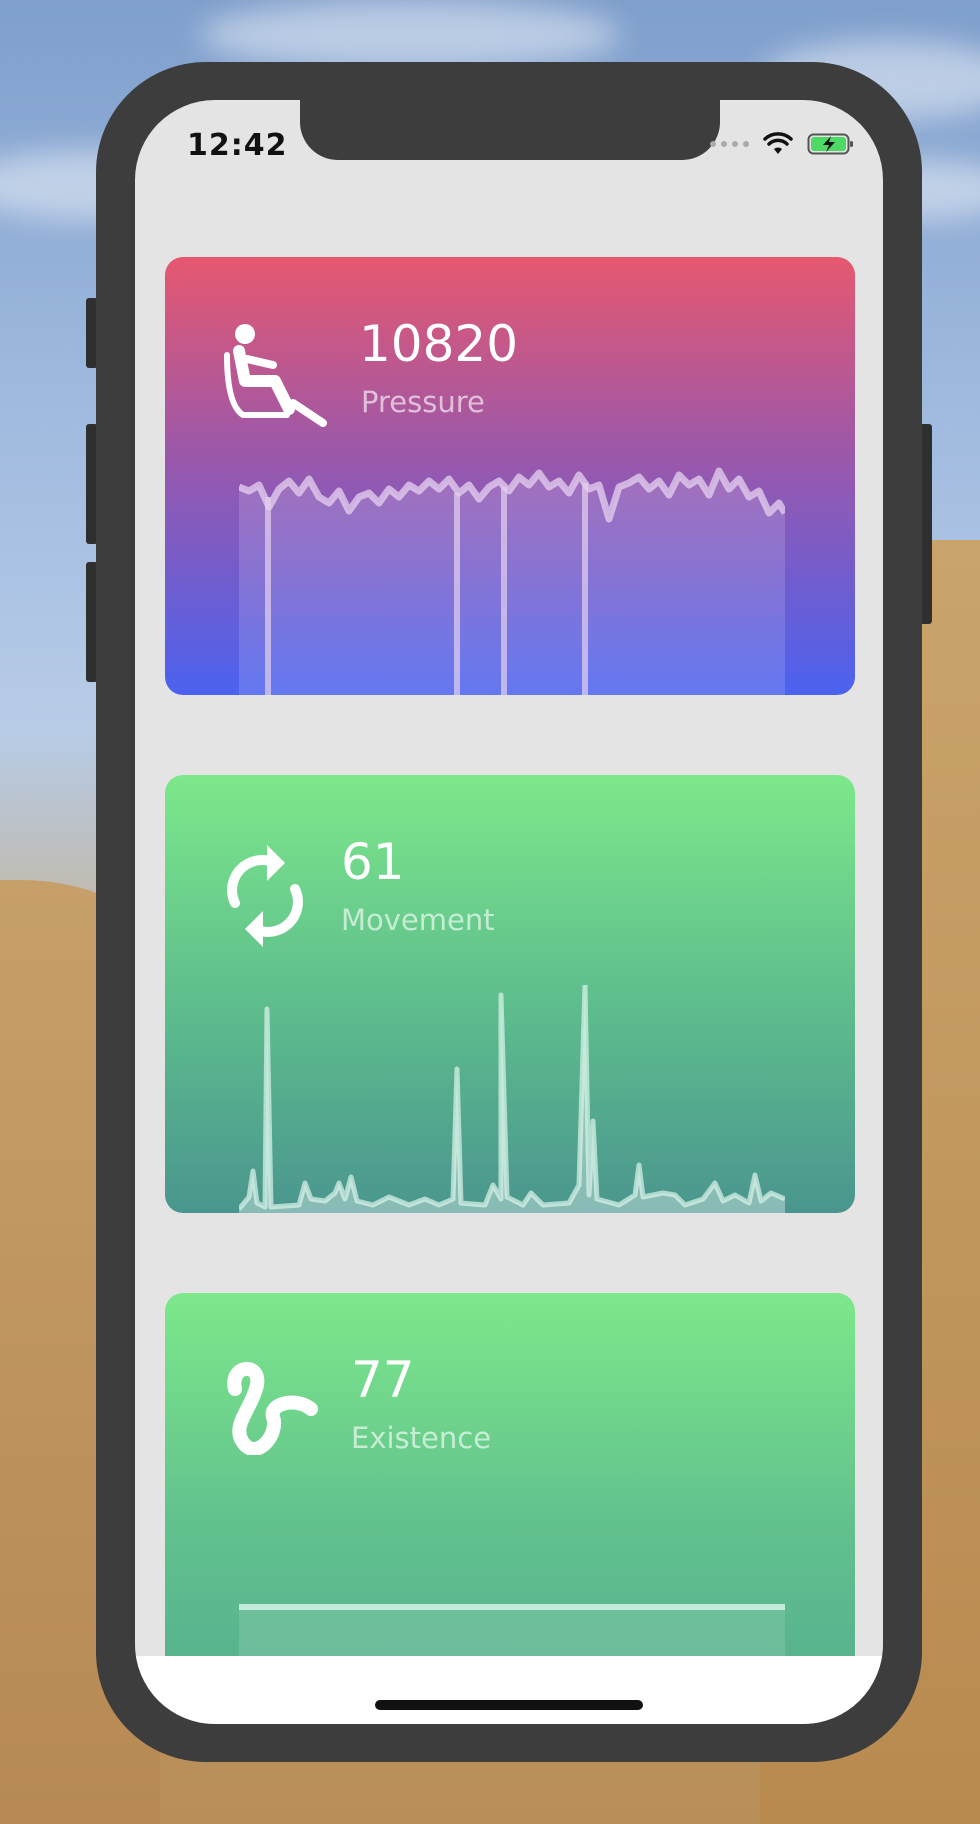 The height and width of the screenshot is (1824, 980). What do you see at coordinates (421, 1438) in the screenshot?
I see `existence-label: Existence` at bounding box center [421, 1438].